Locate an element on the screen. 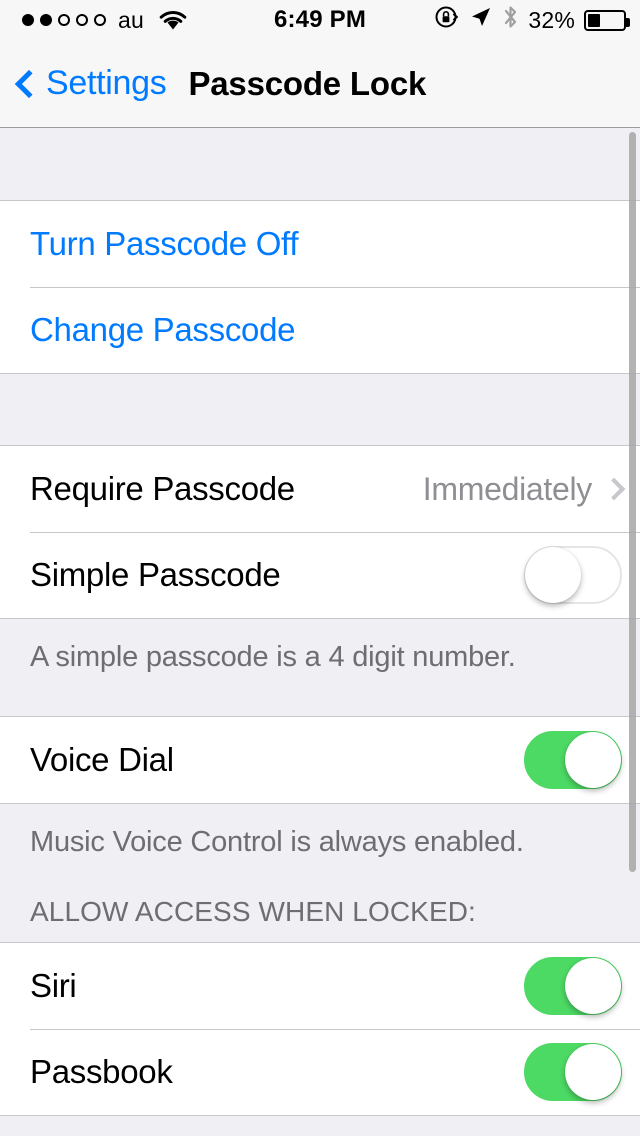  page-title: Passcode Lock is located at coordinates (307, 83).